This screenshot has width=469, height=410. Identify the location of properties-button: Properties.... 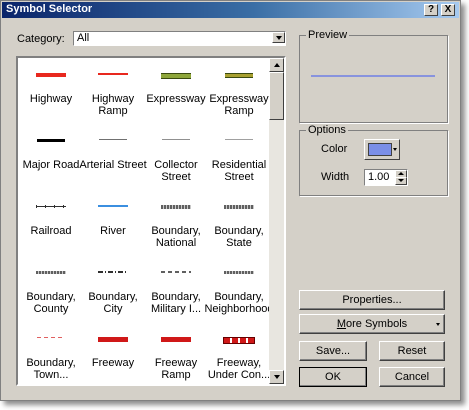
(372, 300).